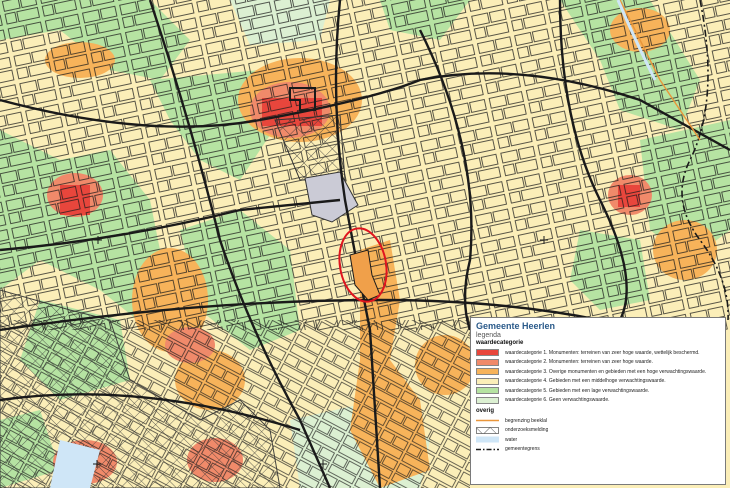 This screenshot has width=730, height=488. I want to click on water-icon, so click(487, 439).